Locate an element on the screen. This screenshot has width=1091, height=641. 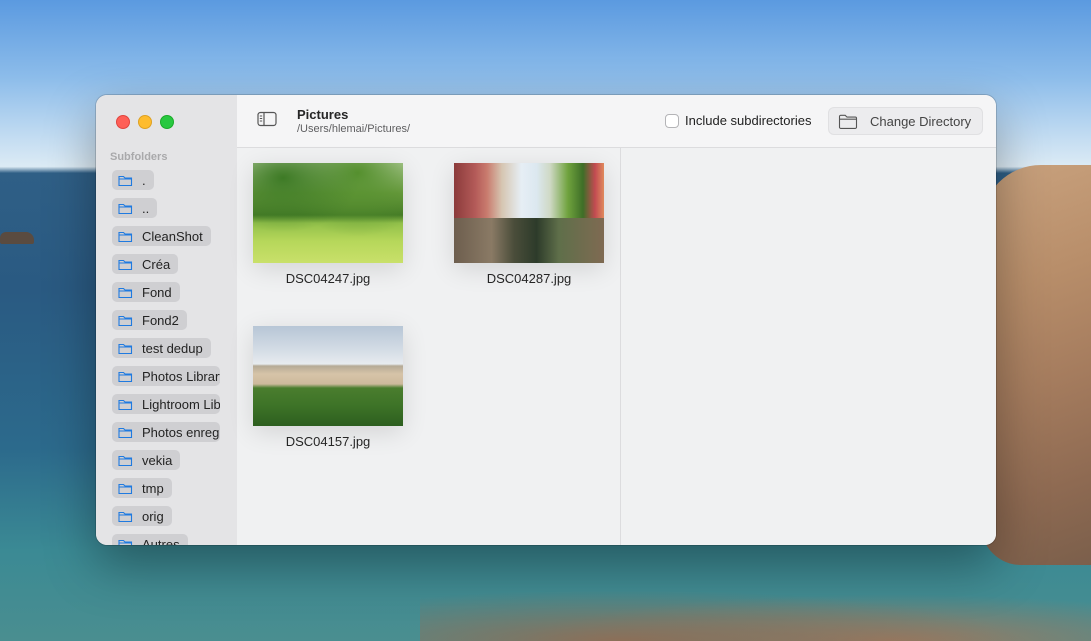
window-title: Pictures is located at coordinates (323, 114).